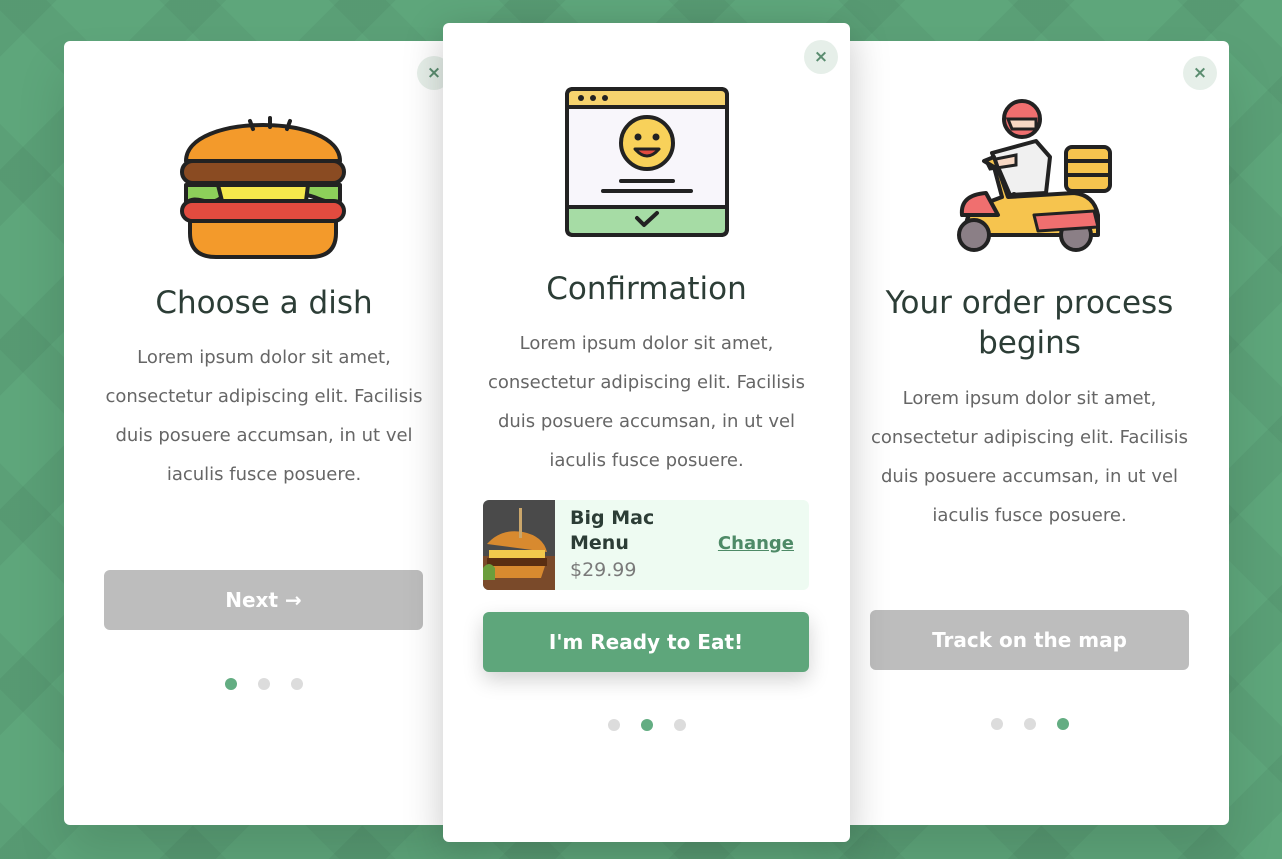 The height and width of the screenshot is (859, 1282). I want to click on order-summary: Big Mac Menu $29.99 Change, so click(646, 545).